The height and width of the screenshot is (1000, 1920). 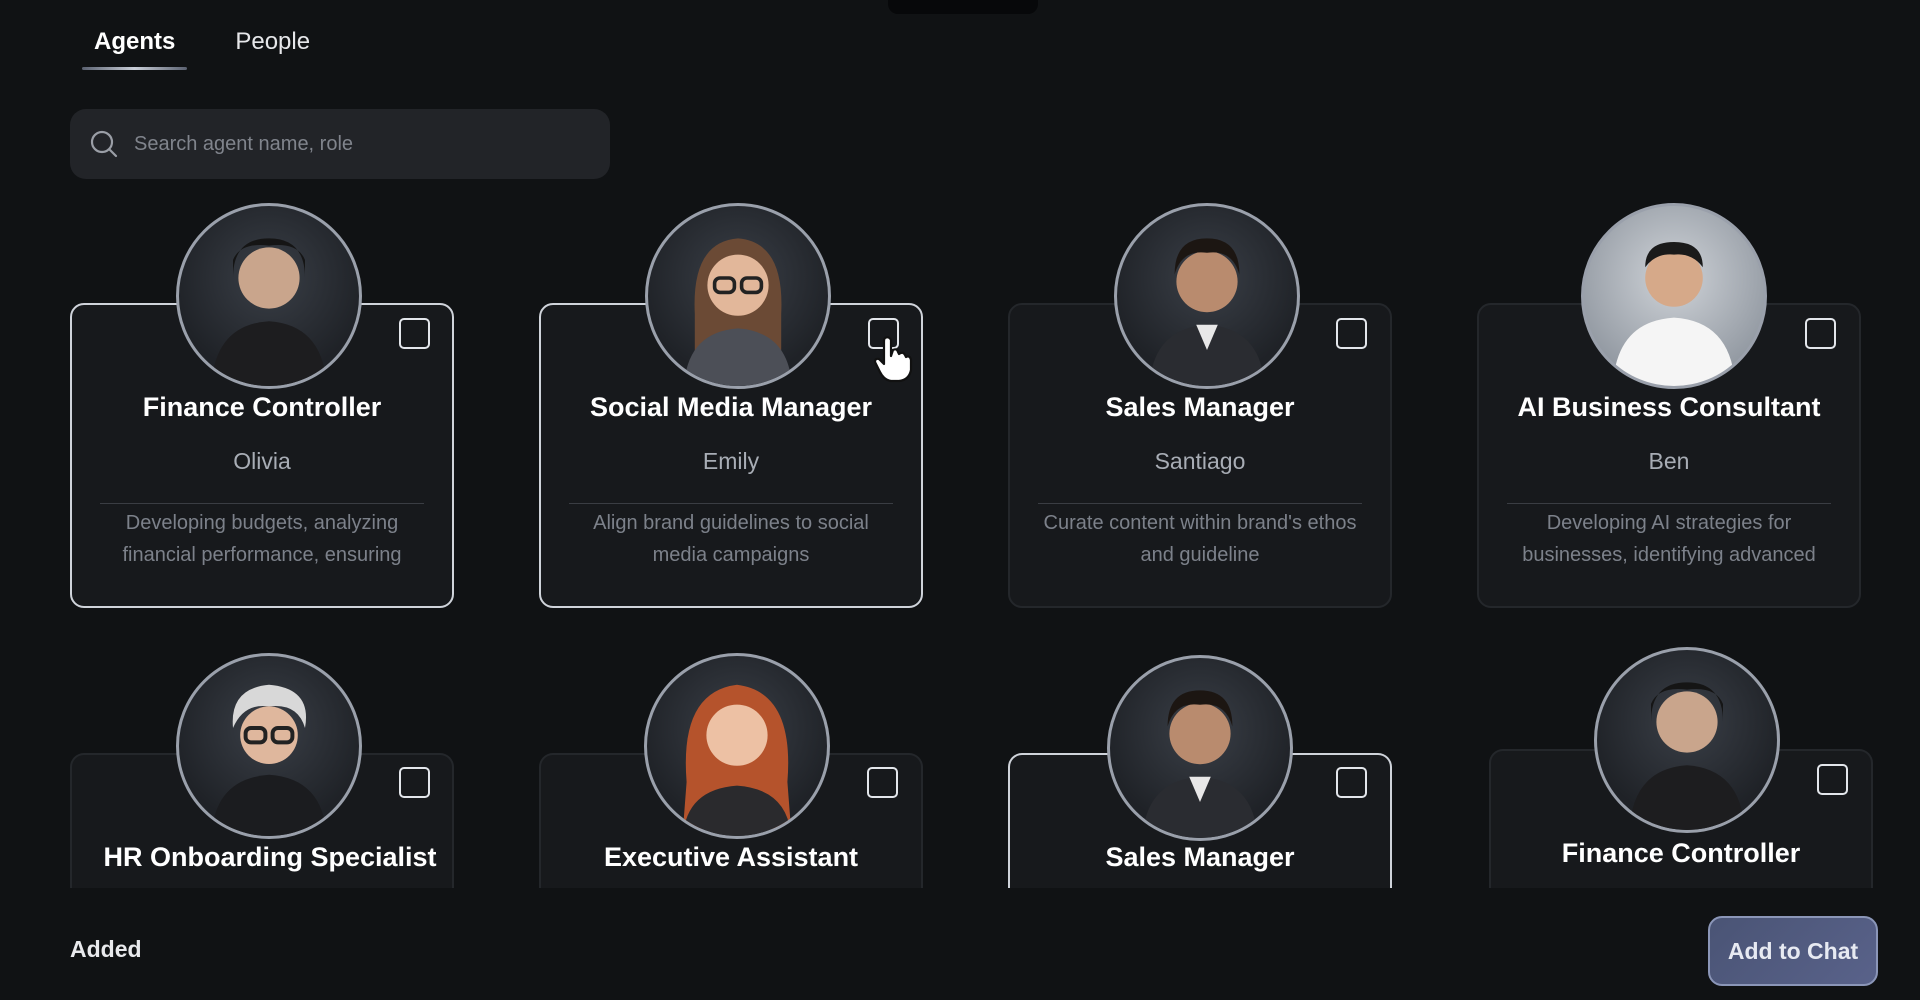 I want to click on hand-cursor-icon, so click(x=893, y=359).